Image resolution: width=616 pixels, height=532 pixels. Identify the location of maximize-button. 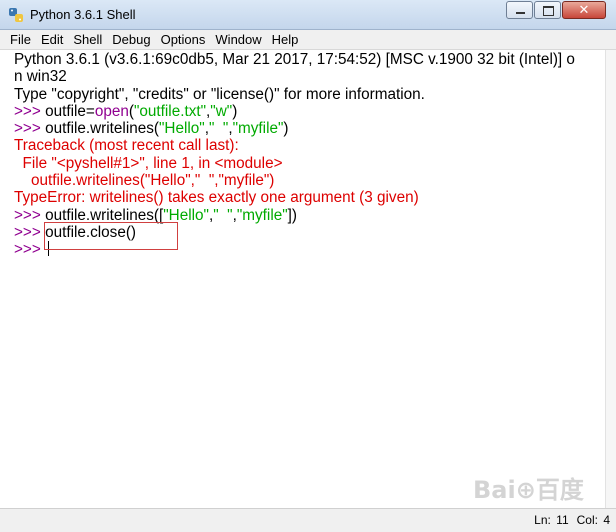
(547, 10).